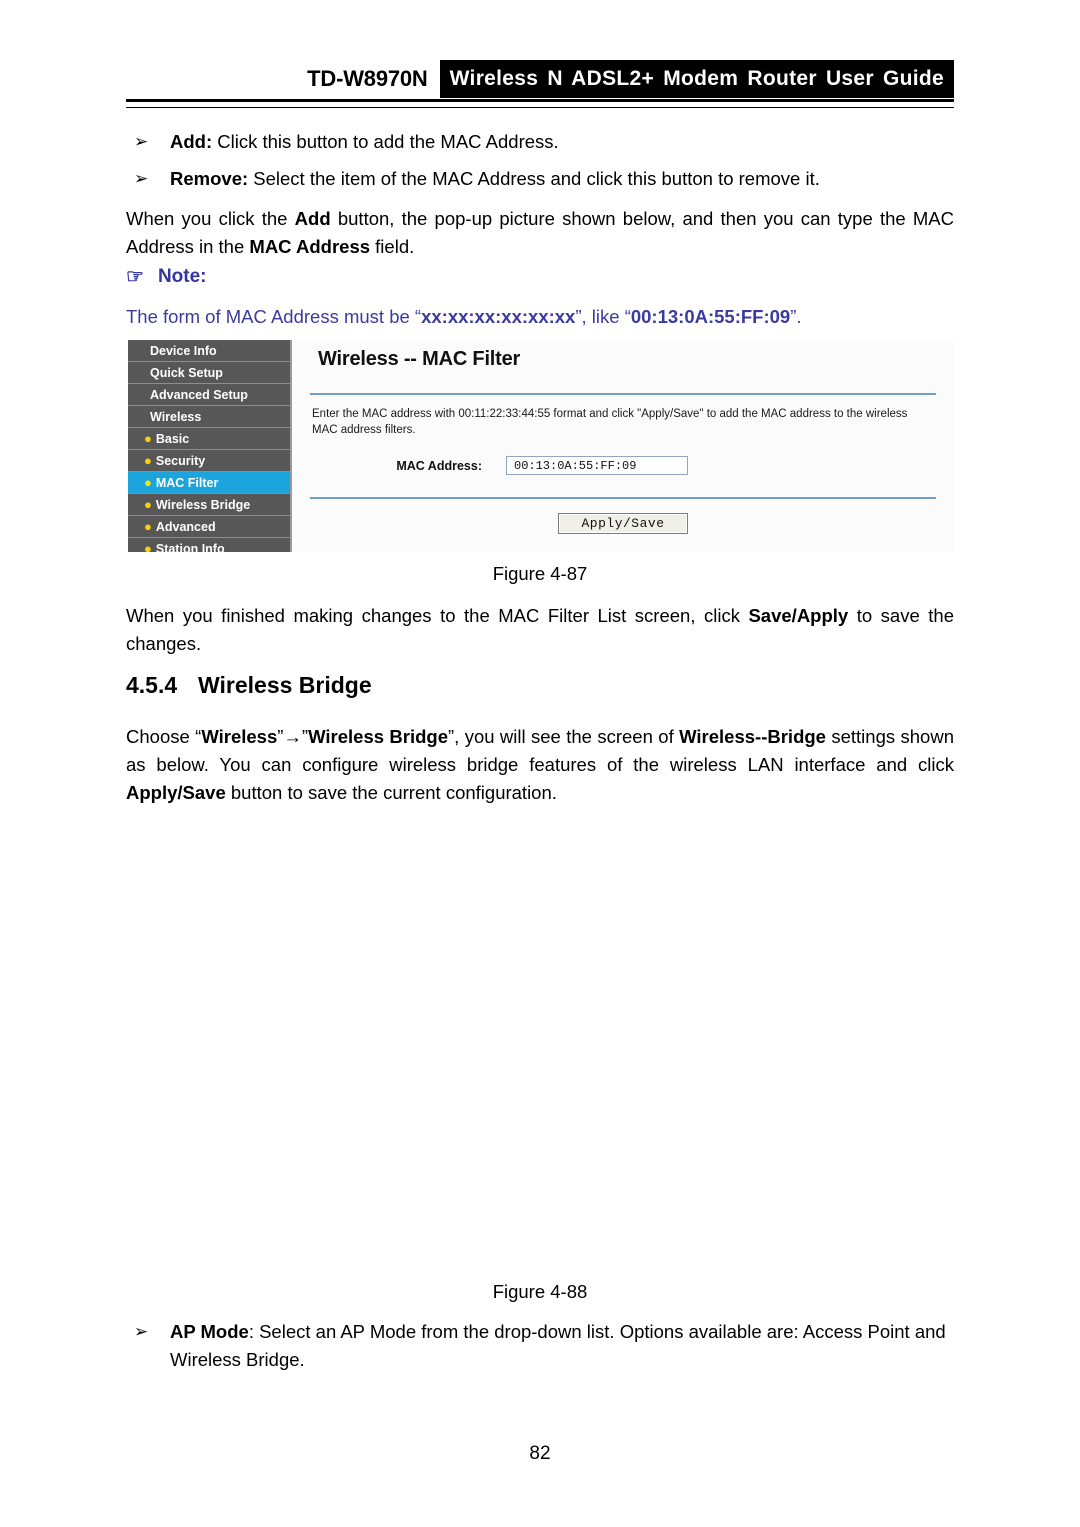  I want to click on para-bridge-bold-applysave: Apply/Save, so click(176, 792).